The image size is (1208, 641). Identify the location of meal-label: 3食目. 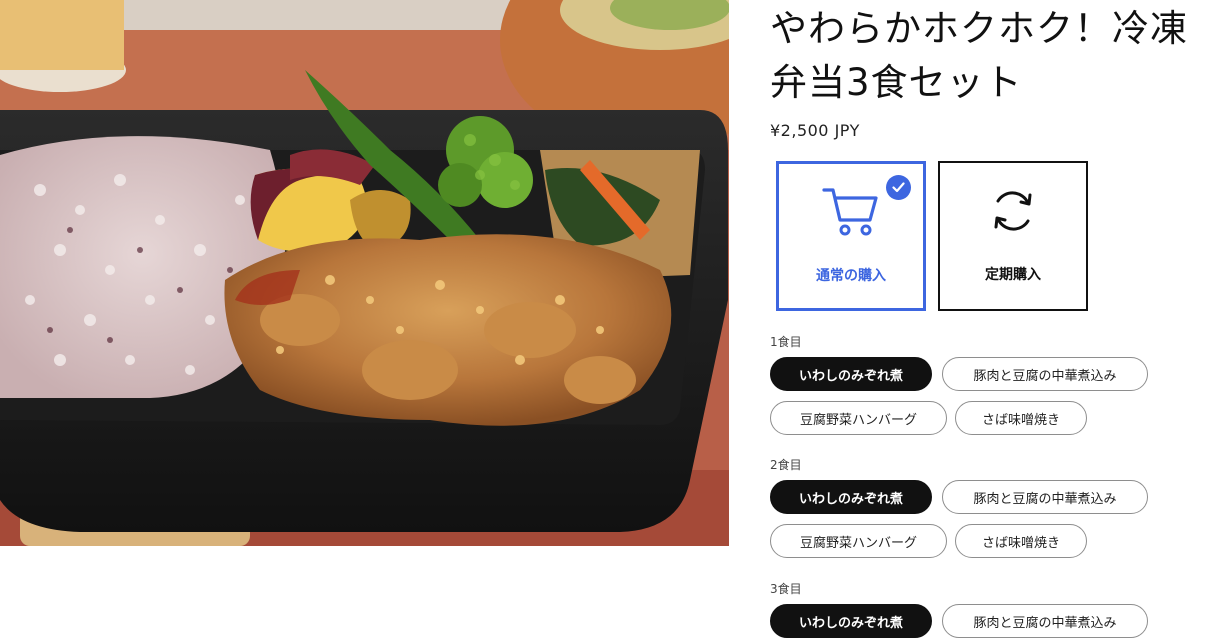
(786, 589).